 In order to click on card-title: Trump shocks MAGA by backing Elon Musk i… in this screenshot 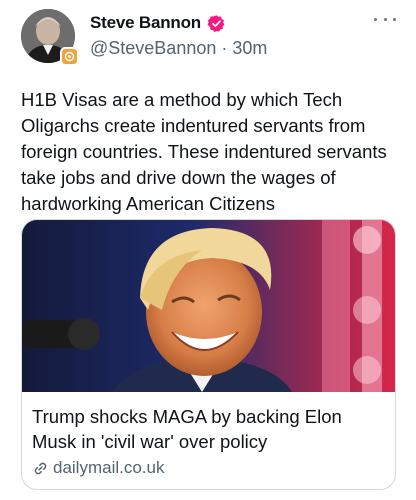, I will do `click(209, 429)`.